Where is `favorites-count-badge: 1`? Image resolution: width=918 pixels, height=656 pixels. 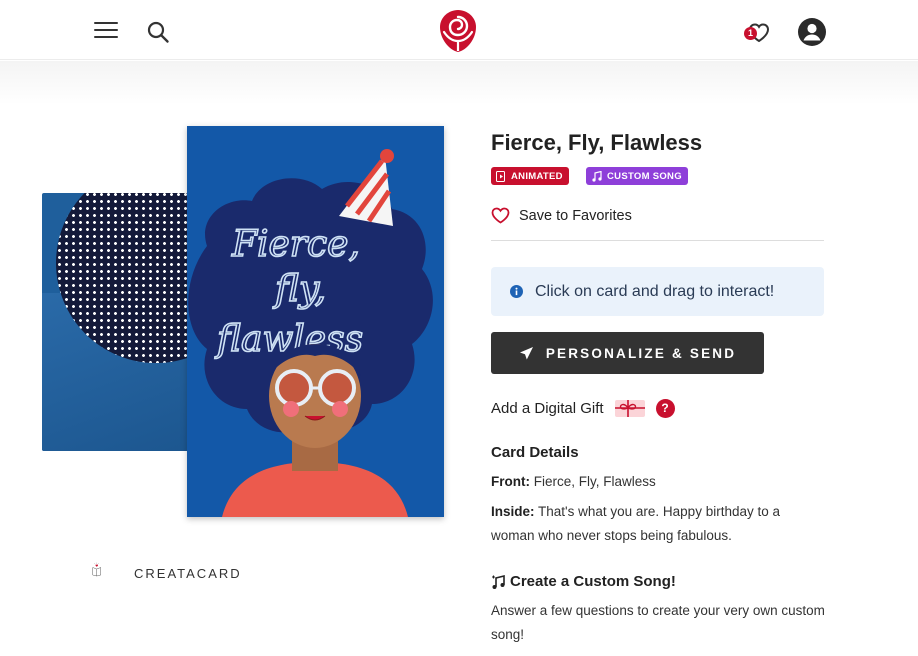
favorites-count-badge: 1 is located at coordinates (750, 33).